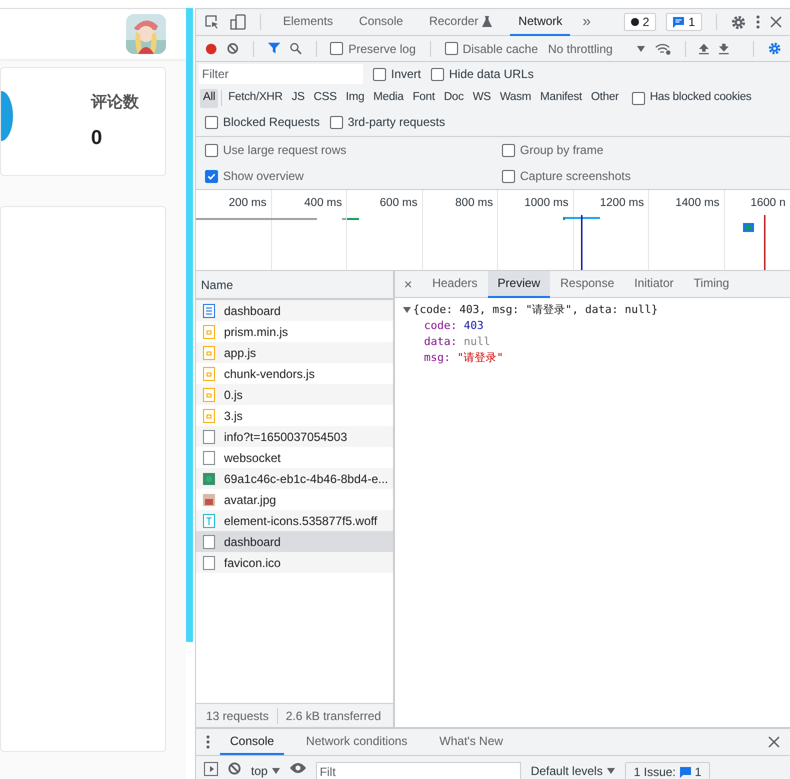  I want to click on context-dropdown: top, so click(265, 770).